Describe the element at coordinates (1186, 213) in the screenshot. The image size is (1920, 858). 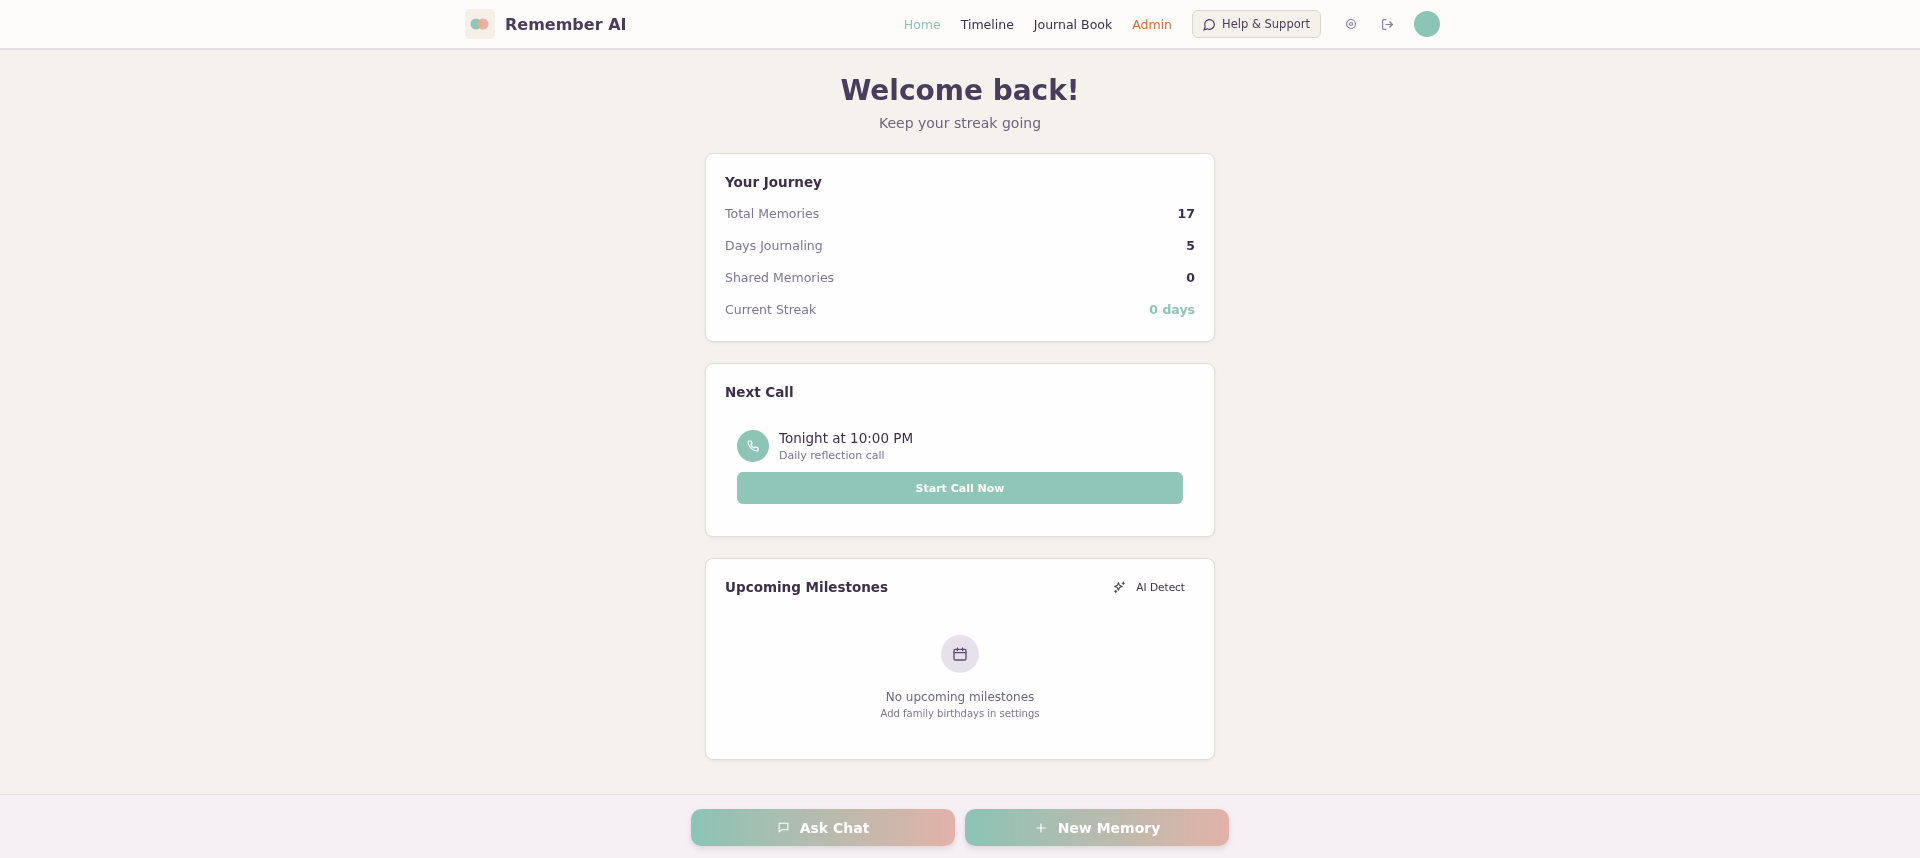
I see `stat-value: 17` at that location.